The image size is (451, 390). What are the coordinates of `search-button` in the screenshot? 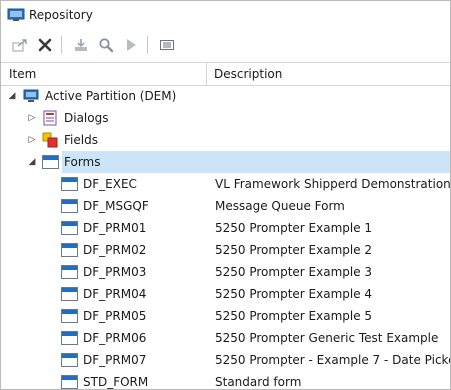 It's located at (106, 45).